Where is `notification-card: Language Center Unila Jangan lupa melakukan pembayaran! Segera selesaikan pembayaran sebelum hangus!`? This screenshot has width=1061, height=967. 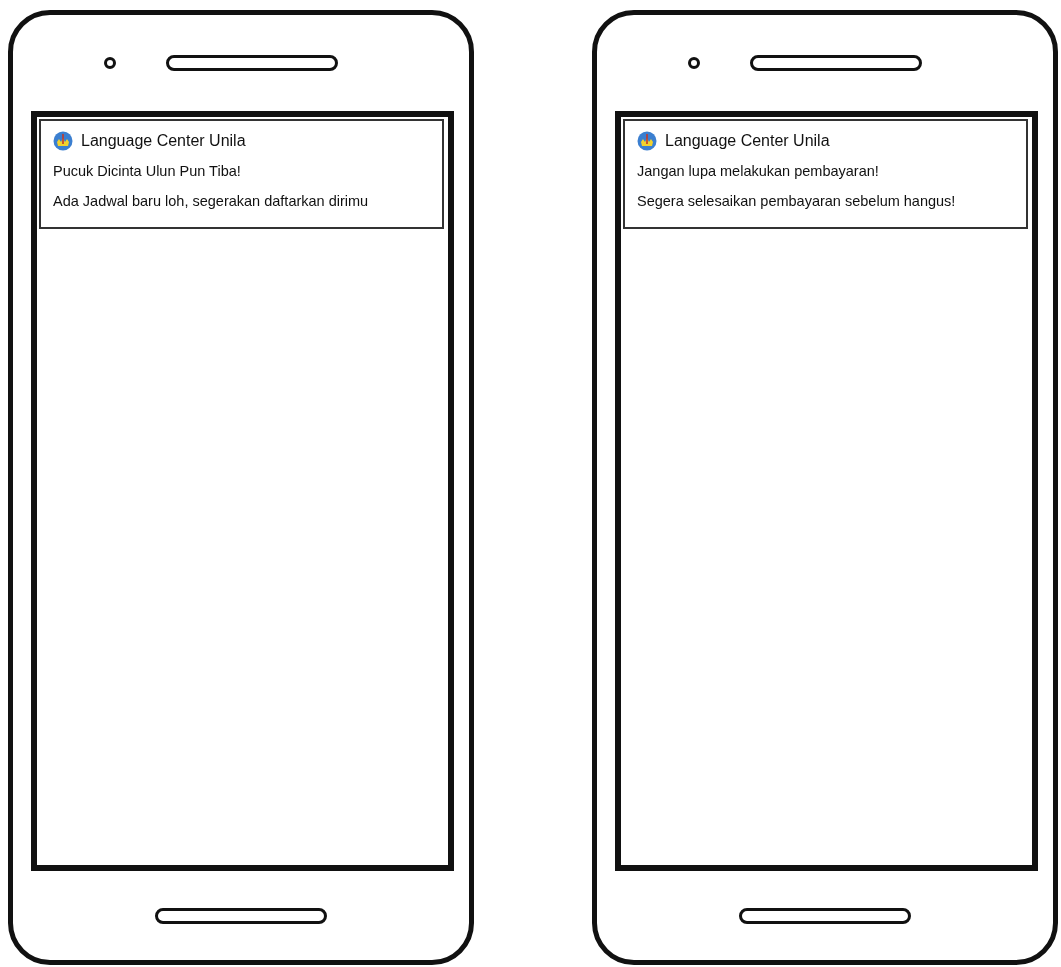 notification-card: Language Center Unila Jangan lupa melakukan pembayaran! Segera selesaikan pembayaran sebelum hangus! is located at coordinates (825, 174).